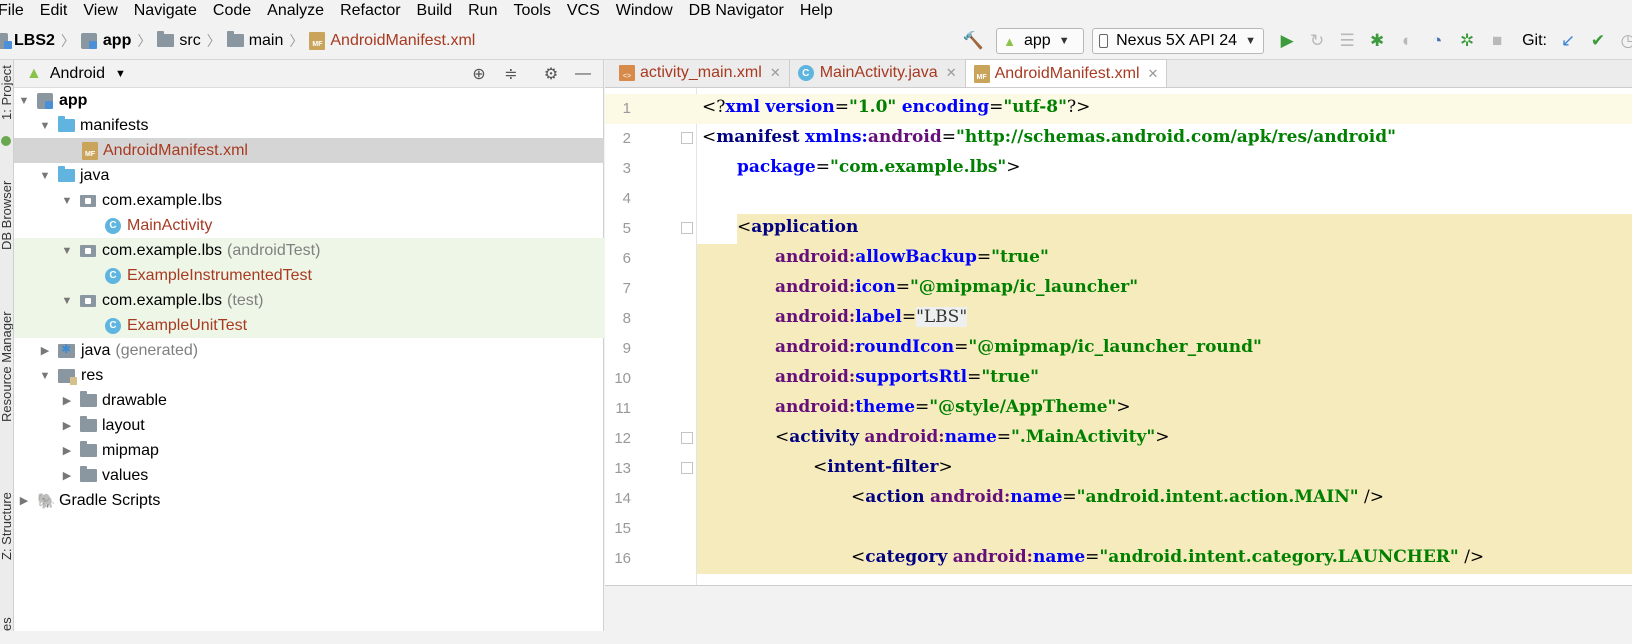 This screenshot has width=1632, height=644. Describe the element at coordinates (1437, 41) in the screenshot. I see `profile-icon: ◔` at that location.